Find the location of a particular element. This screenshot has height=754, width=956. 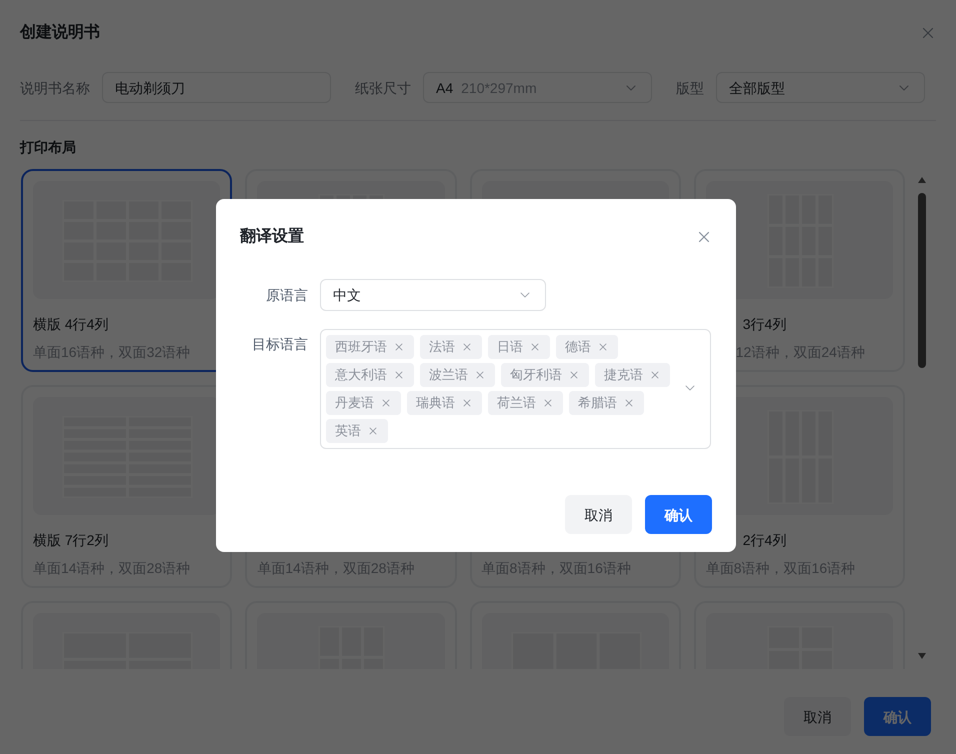

select-value: A4 is located at coordinates (445, 88).